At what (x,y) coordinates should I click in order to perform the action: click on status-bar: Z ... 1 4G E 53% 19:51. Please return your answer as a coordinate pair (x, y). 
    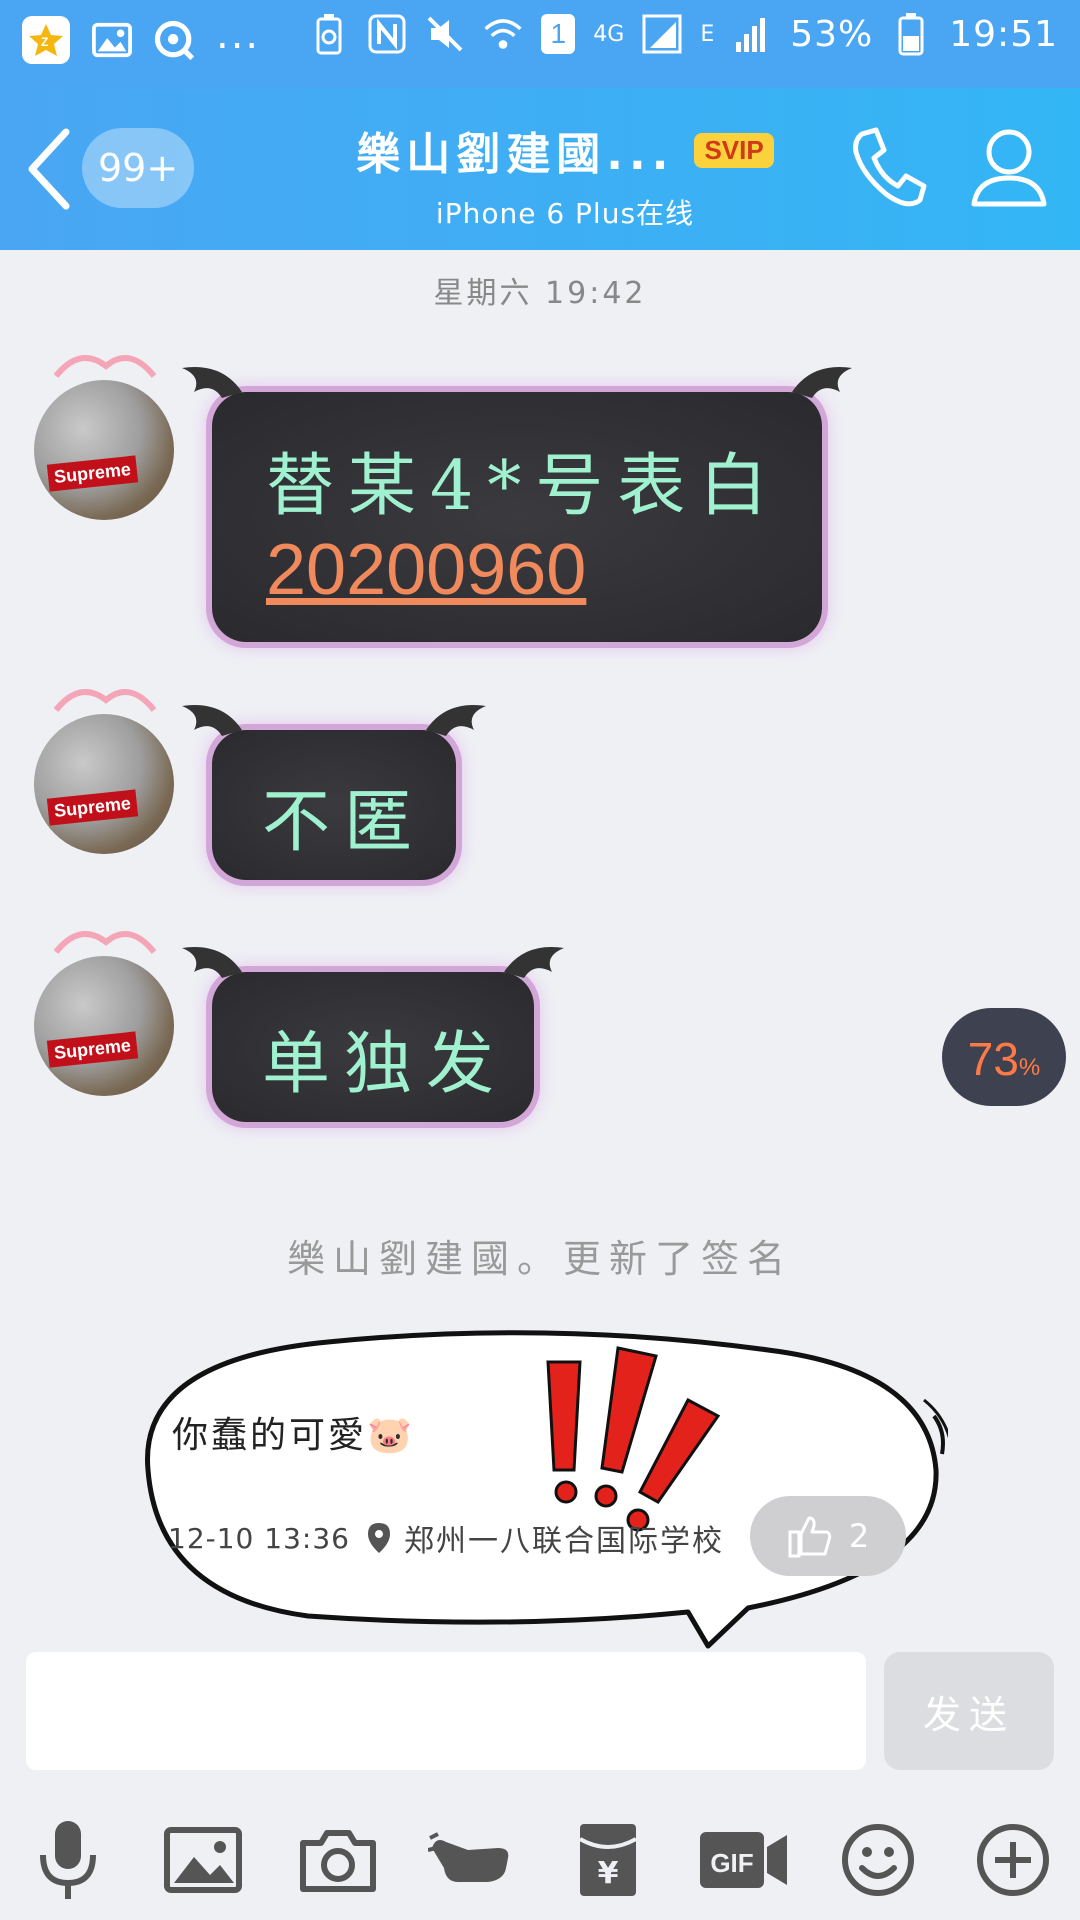
    Looking at the image, I should click on (540, 44).